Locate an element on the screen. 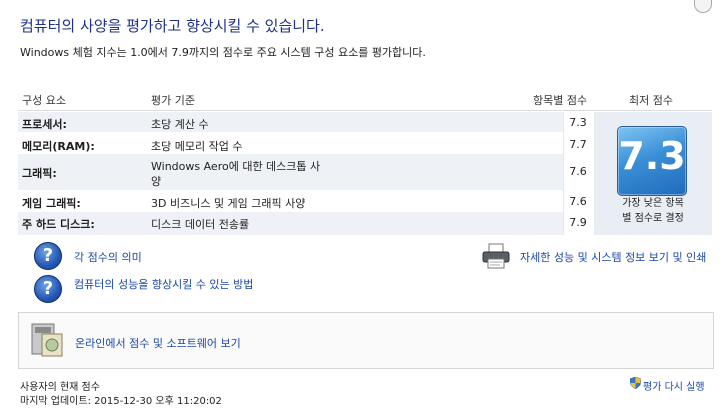  base-score-caption: 가장 낮은 항목 별 점수로 결정 is located at coordinates (653, 211).